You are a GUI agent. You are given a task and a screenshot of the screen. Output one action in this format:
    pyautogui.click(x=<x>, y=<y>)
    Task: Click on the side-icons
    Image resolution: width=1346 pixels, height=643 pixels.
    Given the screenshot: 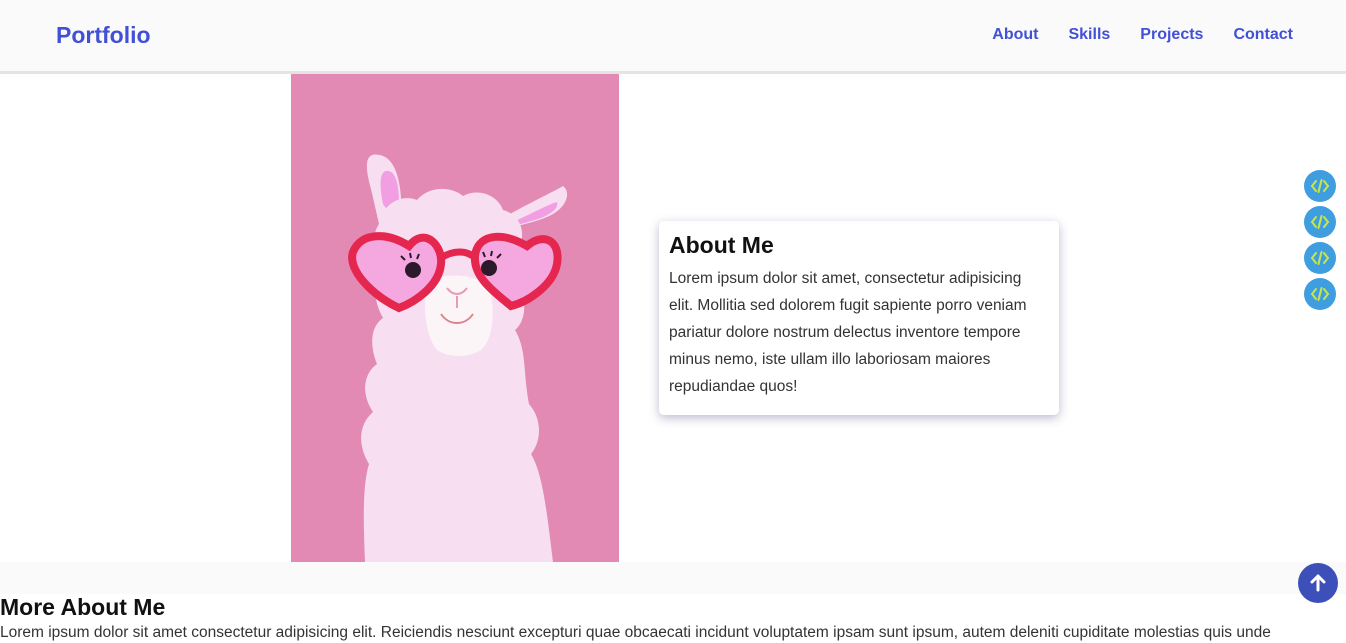 What is the action you would take?
    pyautogui.click(x=1320, y=242)
    